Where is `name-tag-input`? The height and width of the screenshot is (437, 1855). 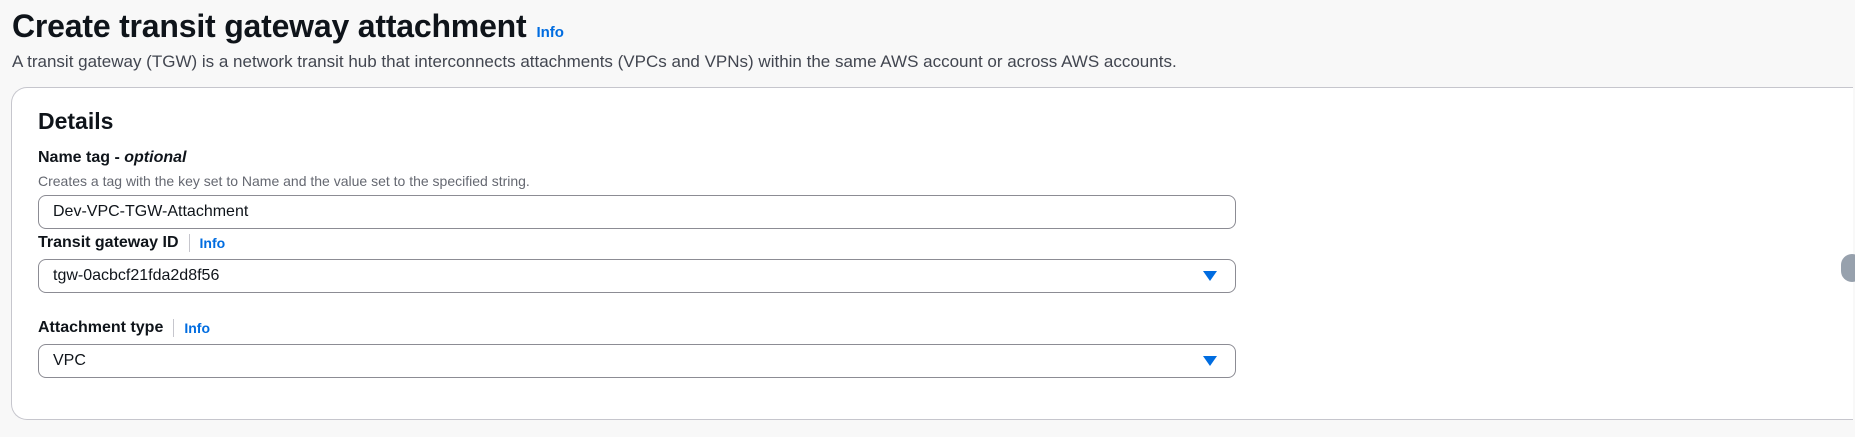 name-tag-input is located at coordinates (637, 212).